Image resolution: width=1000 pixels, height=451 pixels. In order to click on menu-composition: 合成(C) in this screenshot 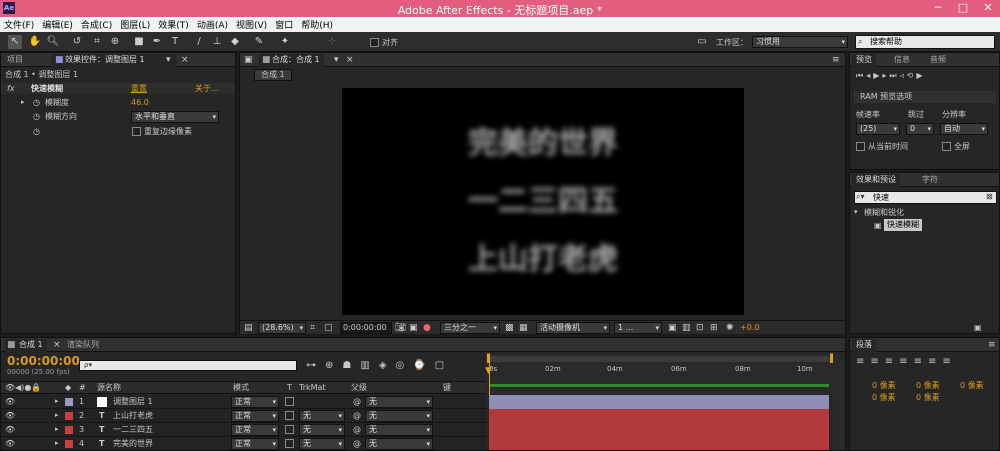, I will do `click(96, 24)`.